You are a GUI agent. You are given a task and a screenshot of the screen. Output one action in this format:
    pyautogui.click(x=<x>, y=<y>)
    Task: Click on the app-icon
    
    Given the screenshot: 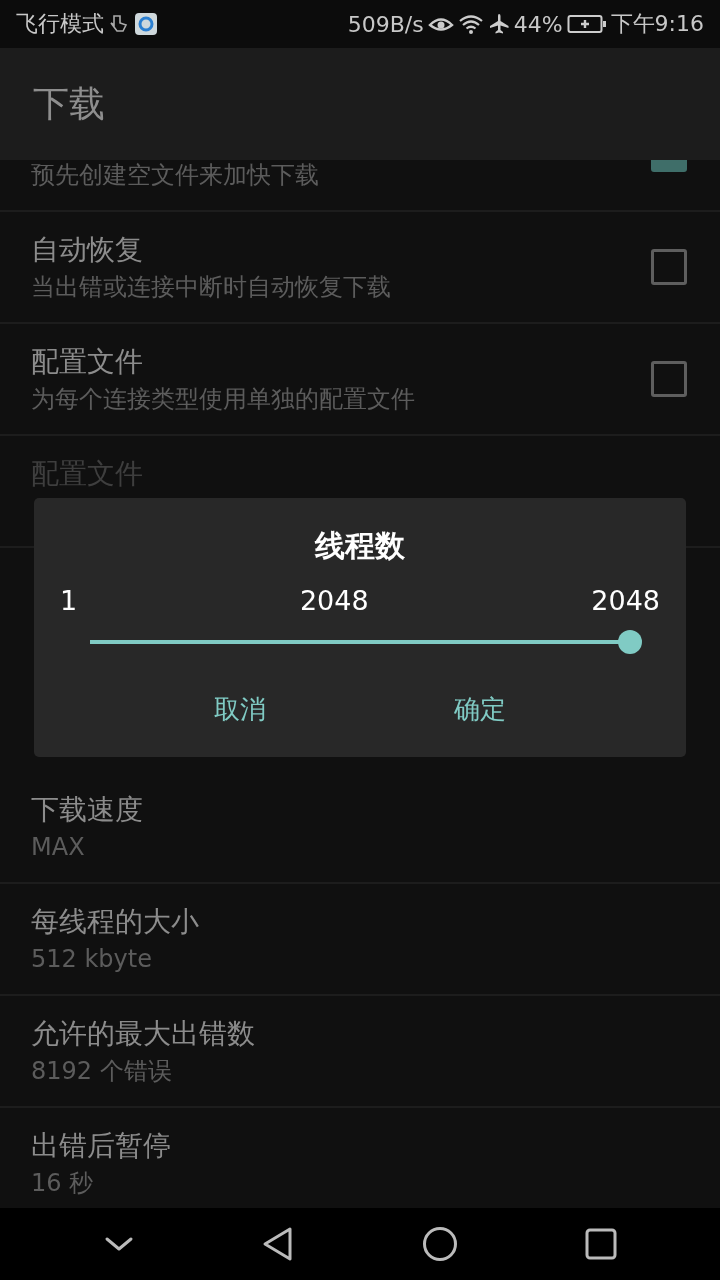 What is the action you would take?
    pyautogui.click(x=146, y=24)
    